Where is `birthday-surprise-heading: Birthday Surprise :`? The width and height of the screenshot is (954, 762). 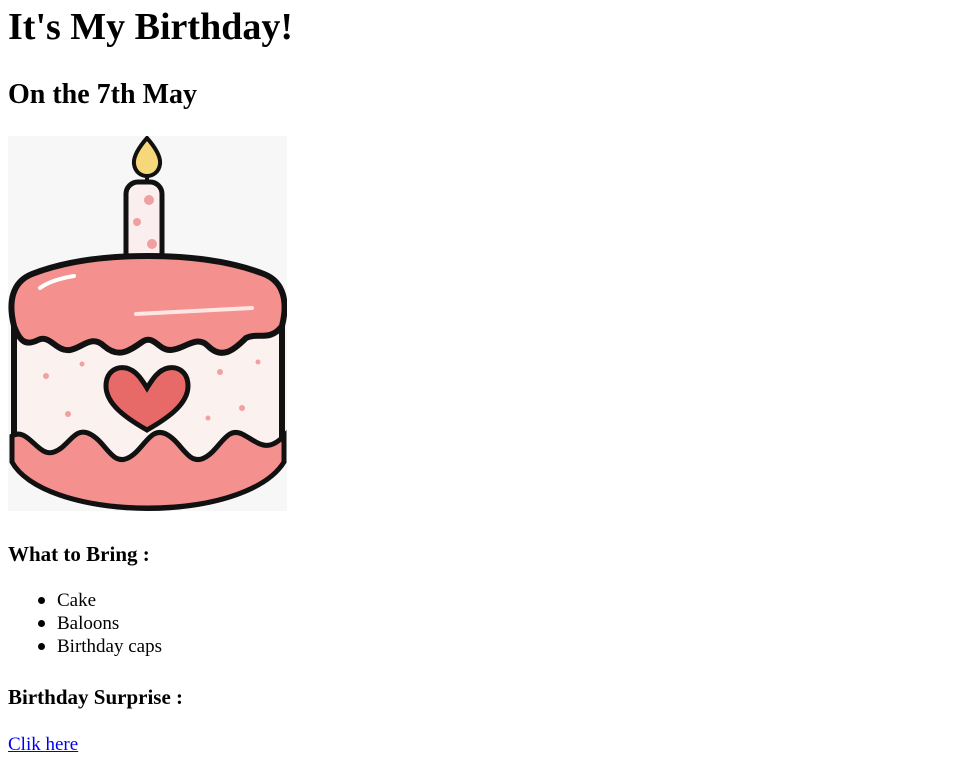 birthday-surprise-heading: Birthday Surprise : is located at coordinates (96, 697).